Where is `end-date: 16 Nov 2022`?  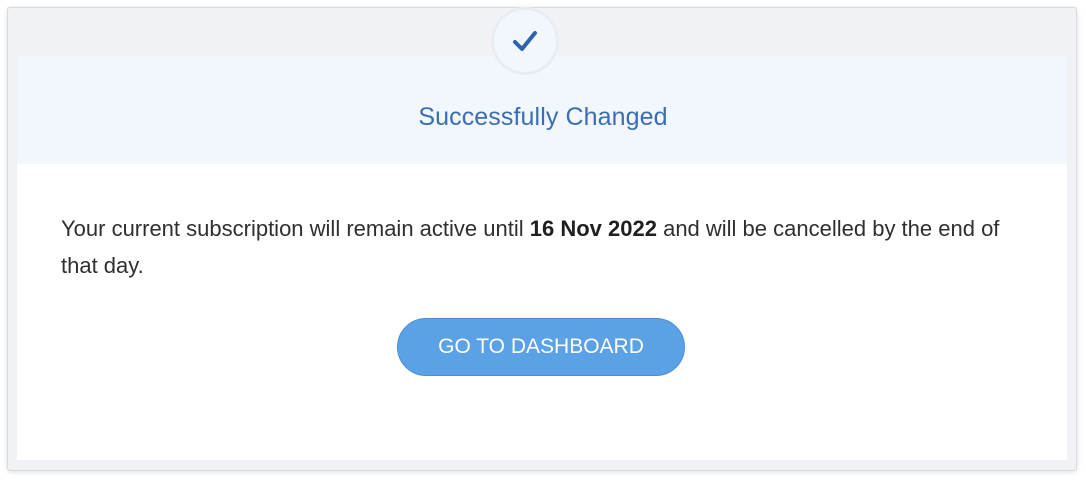
end-date: 16 Nov 2022 is located at coordinates (593, 228).